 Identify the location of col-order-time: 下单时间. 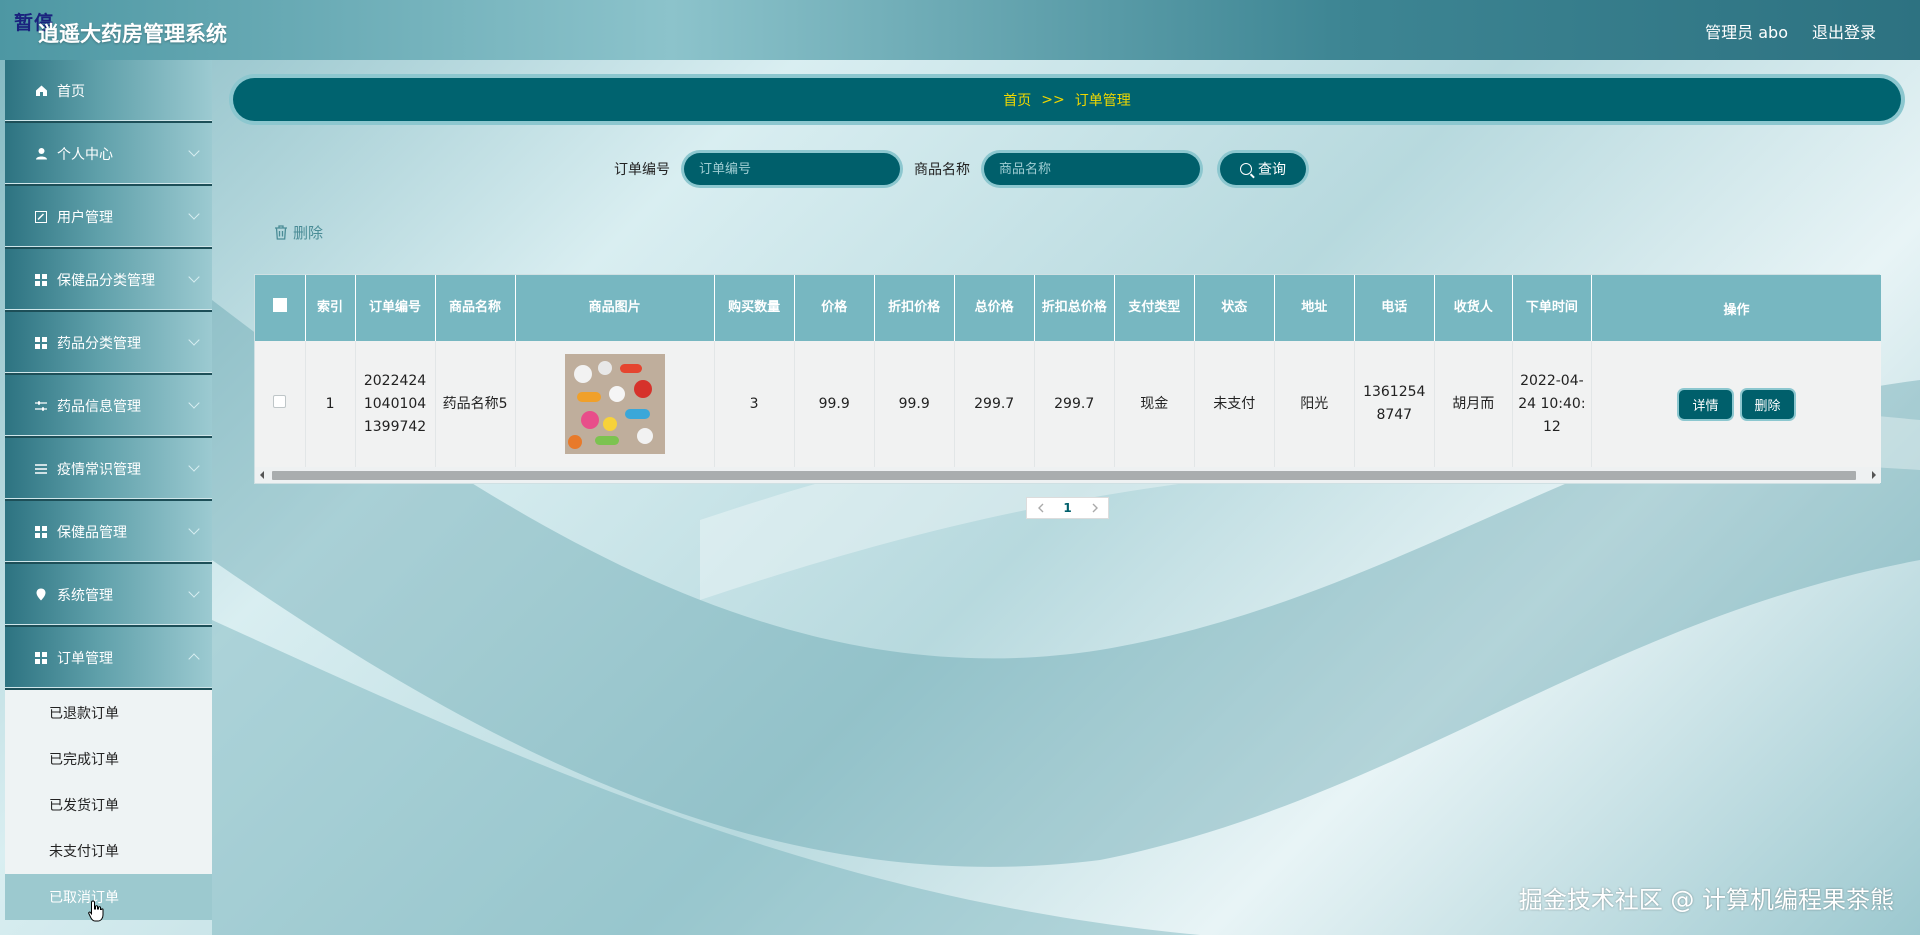
(1552, 308).